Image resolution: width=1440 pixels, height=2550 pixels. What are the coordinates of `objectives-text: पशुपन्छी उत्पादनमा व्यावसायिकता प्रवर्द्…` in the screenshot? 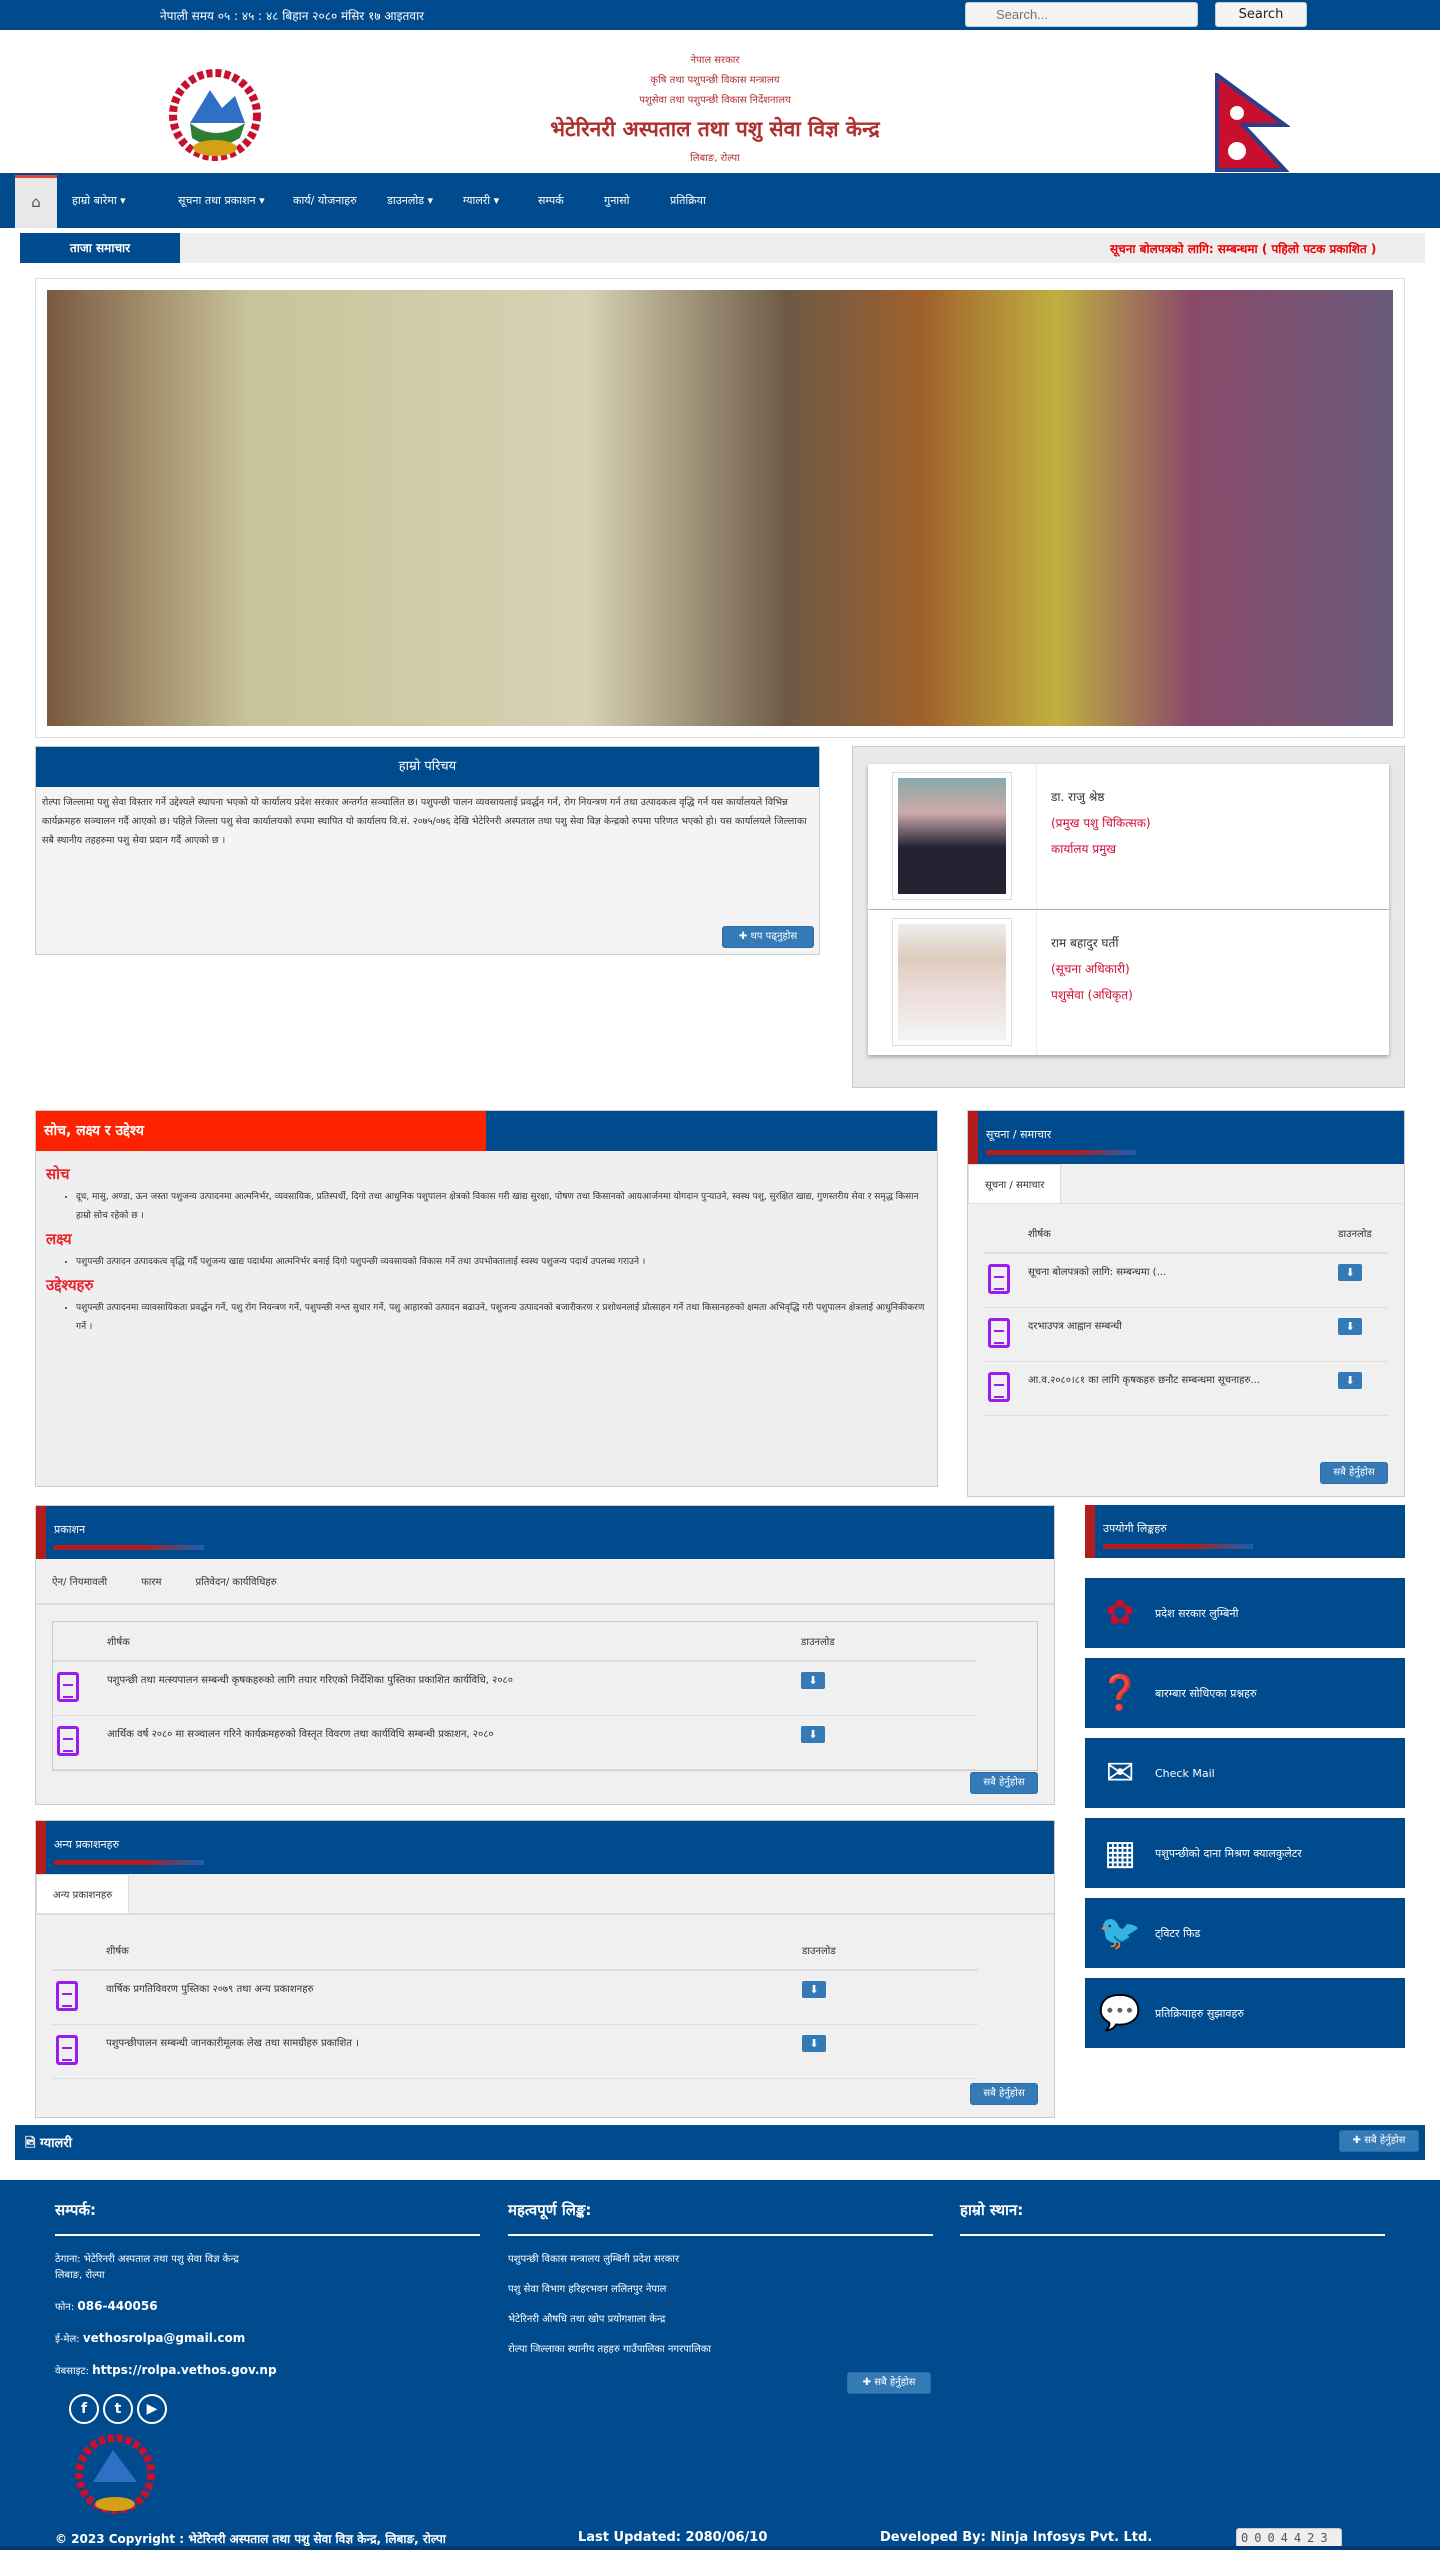 It's located at (501, 1318).